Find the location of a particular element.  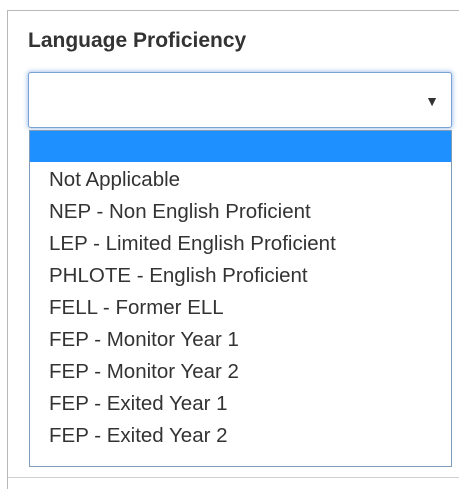

language-proficiency-label: Language Proficiency is located at coordinates (137, 40).